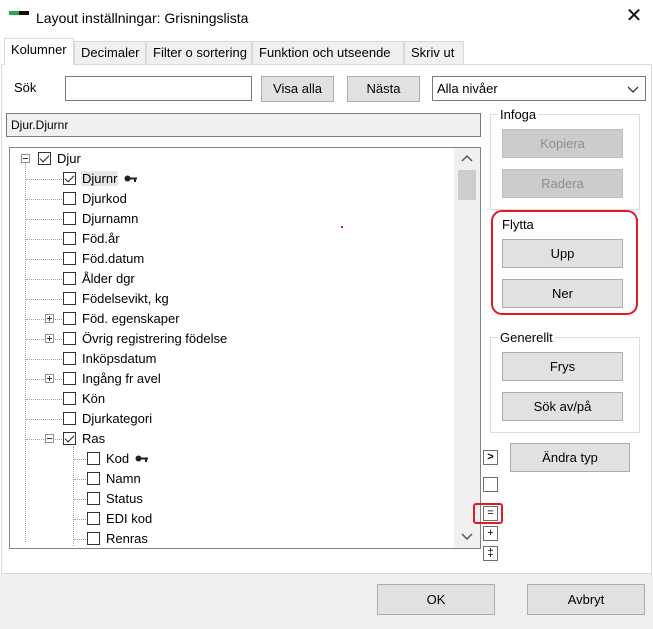 This screenshot has width=653, height=629. Describe the element at coordinates (230, 199) in the screenshot. I see `tree-node-djurkod: Djurkod` at that location.